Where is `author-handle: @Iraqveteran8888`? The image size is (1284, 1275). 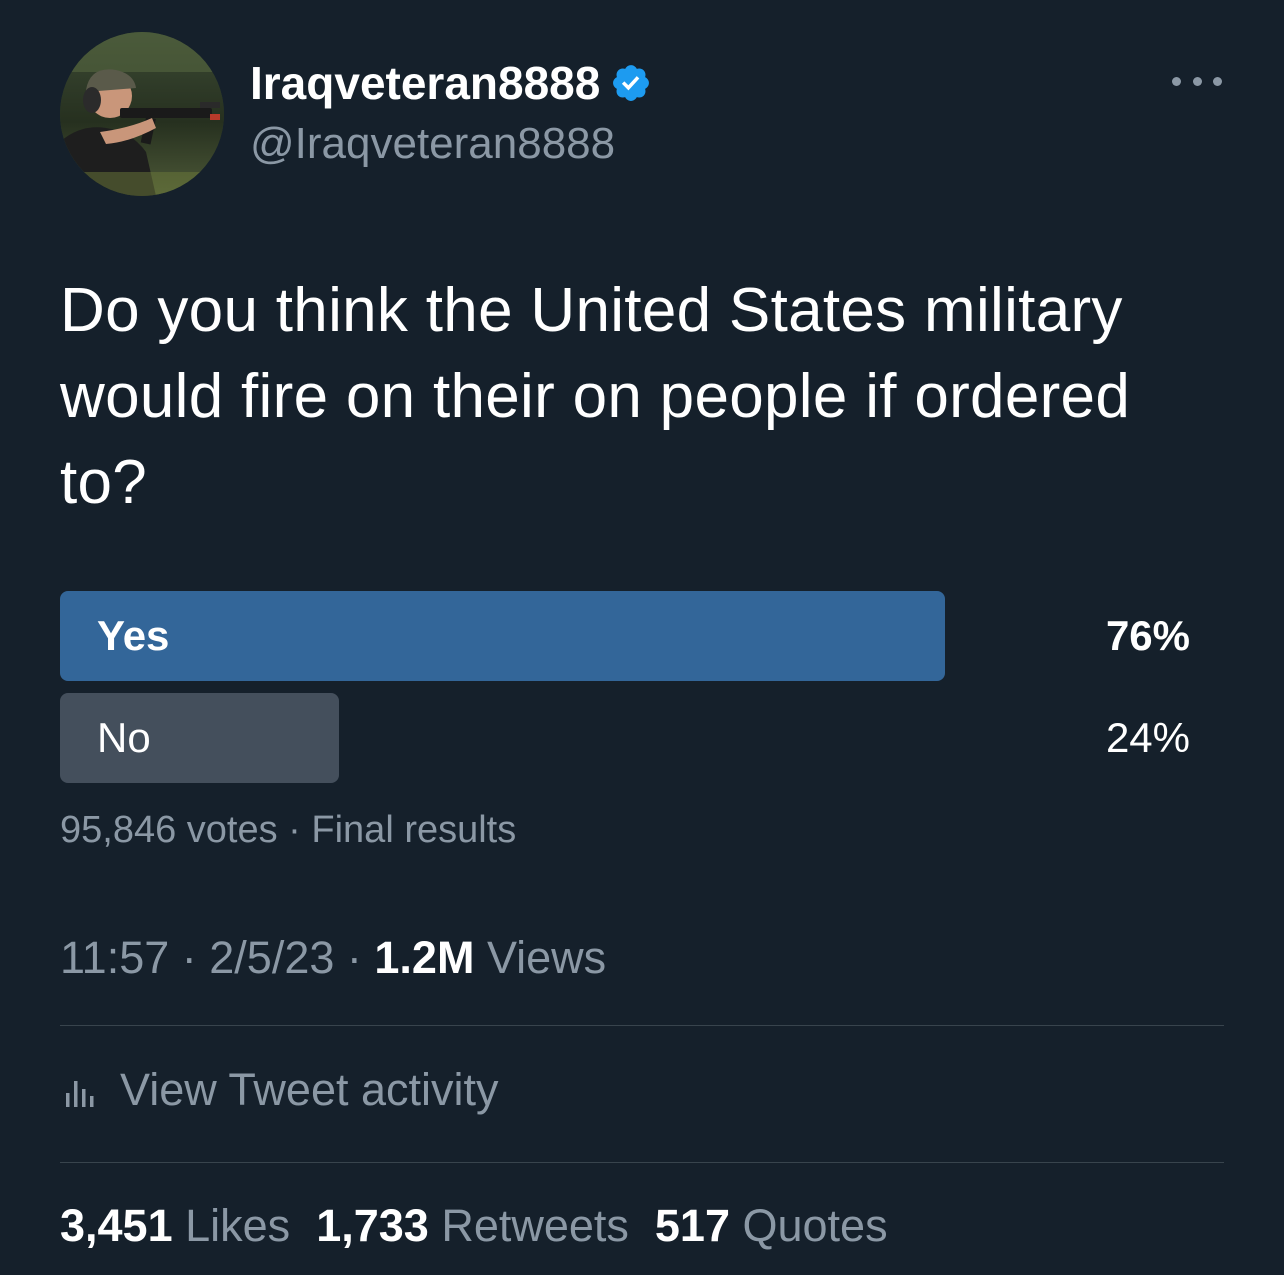 author-handle: @Iraqveteran8888 is located at coordinates (432, 144).